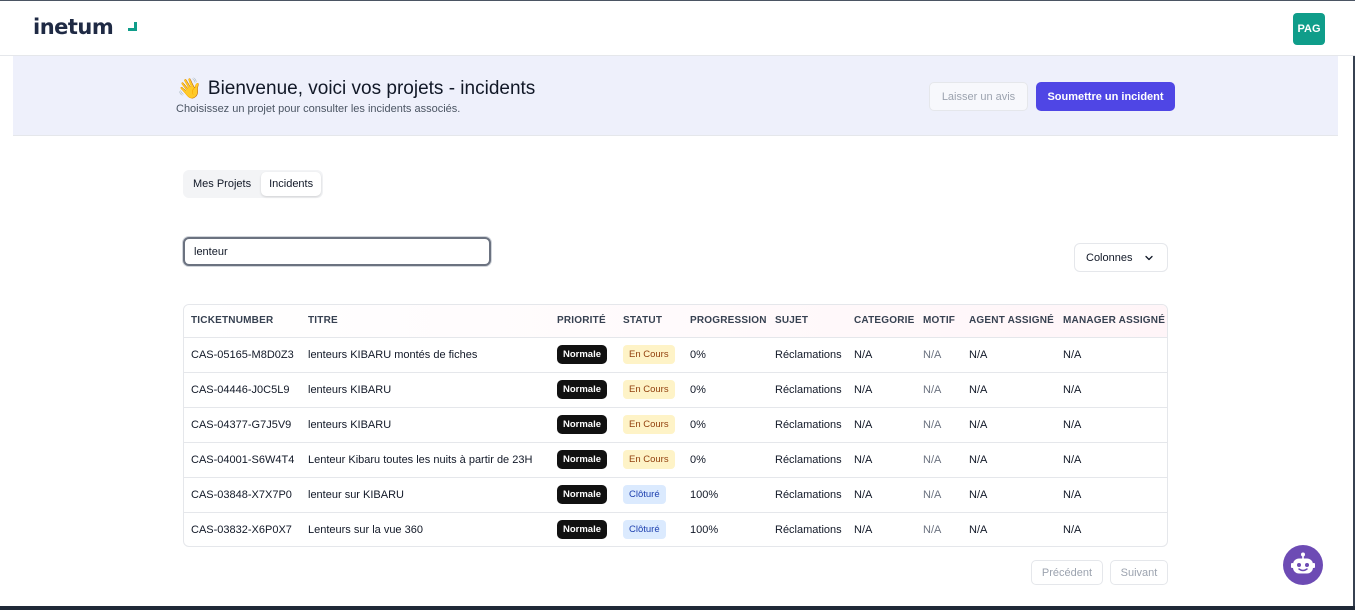  What do you see at coordinates (242, 321) in the screenshot?
I see `column-header-ticketnumber: TICKETNUMBER` at bounding box center [242, 321].